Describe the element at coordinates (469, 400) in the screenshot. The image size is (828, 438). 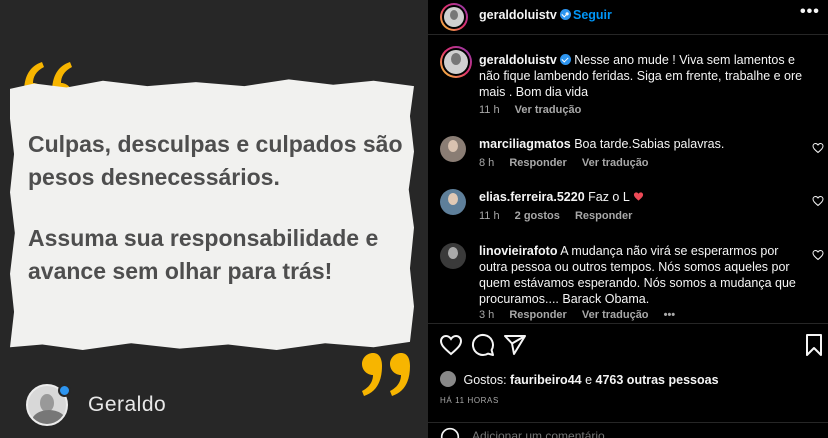
I see `post-date: HÁ 11 HORAS` at that location.